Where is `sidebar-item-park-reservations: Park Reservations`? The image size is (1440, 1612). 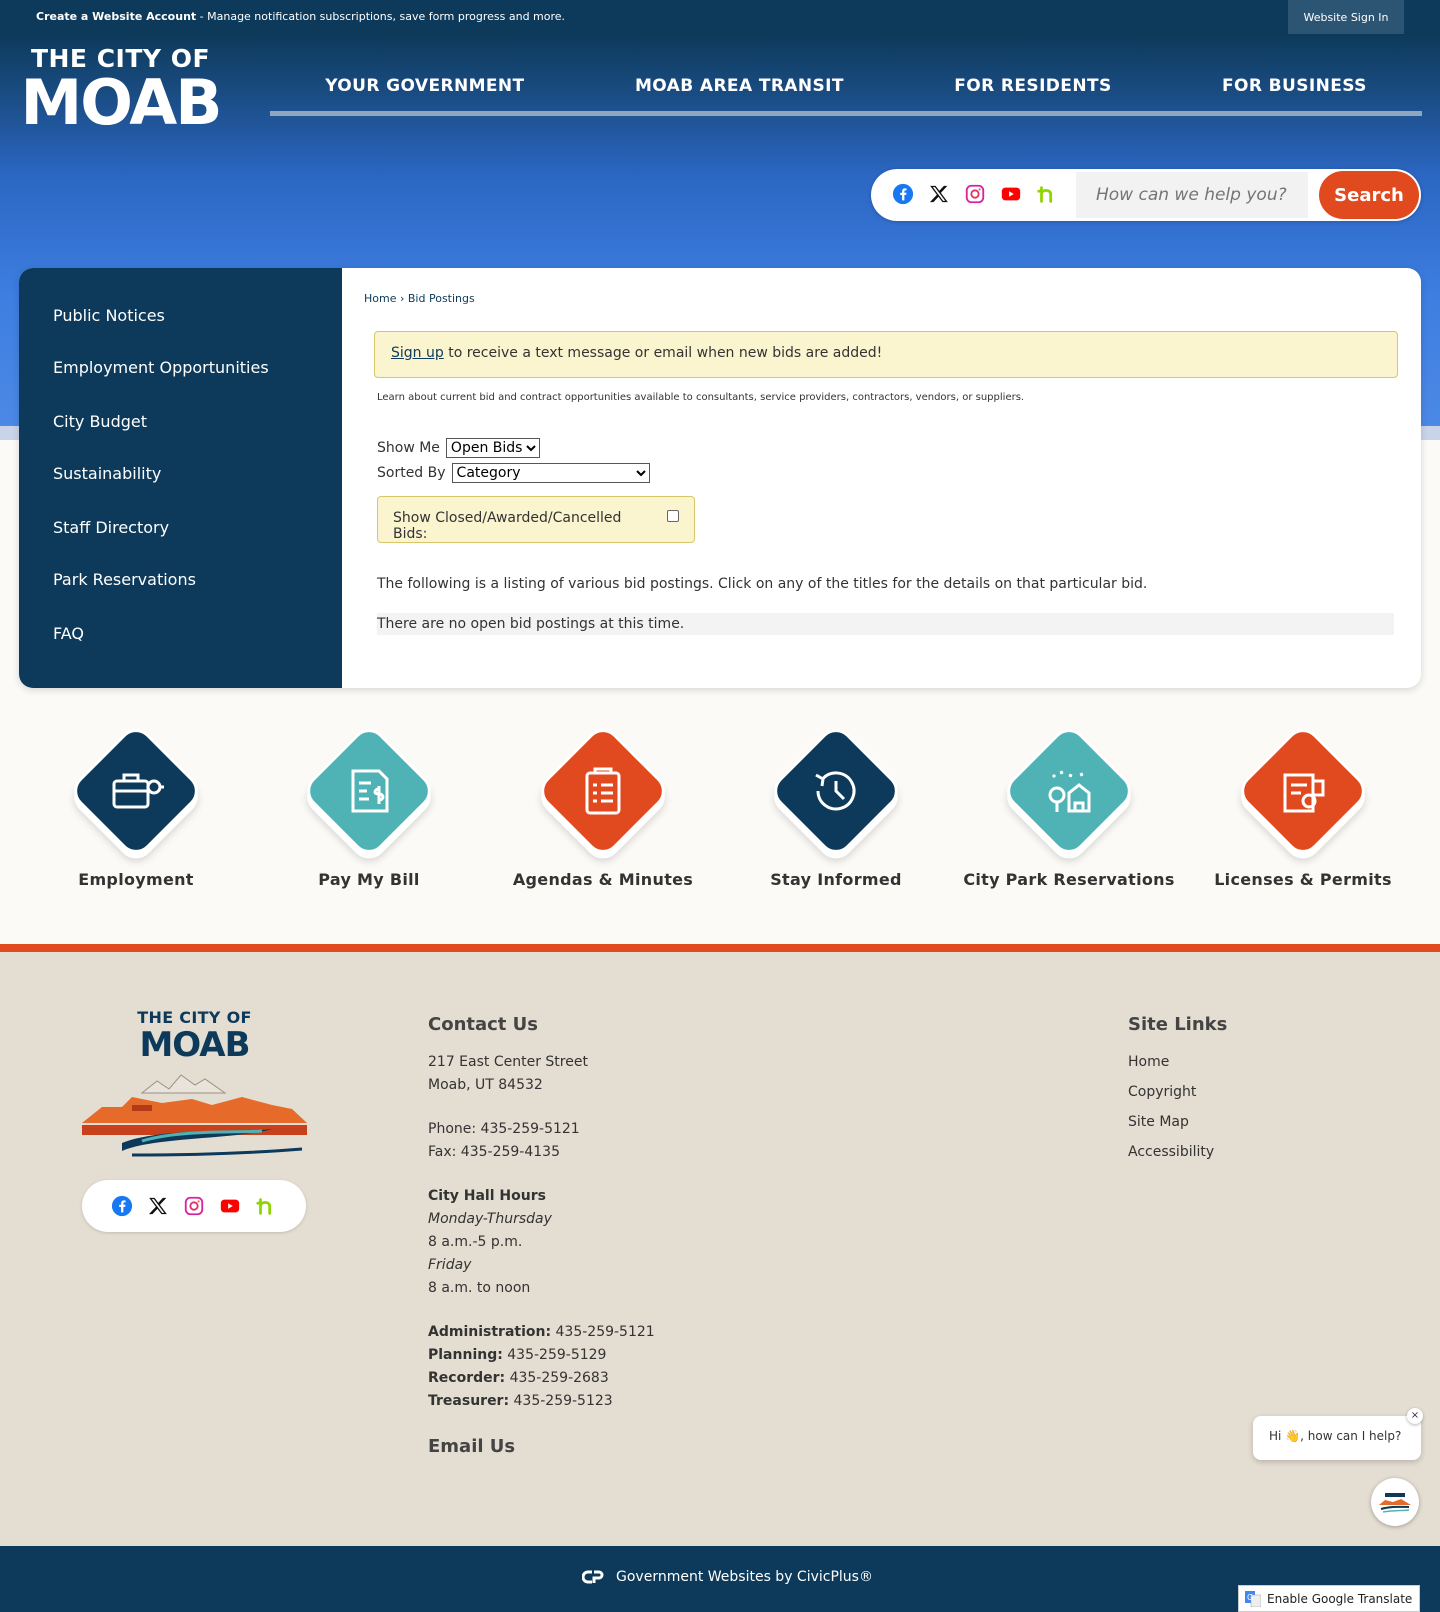
sidebar-item-park-reservations: Park Reservations is located at coordinates (124, 579).